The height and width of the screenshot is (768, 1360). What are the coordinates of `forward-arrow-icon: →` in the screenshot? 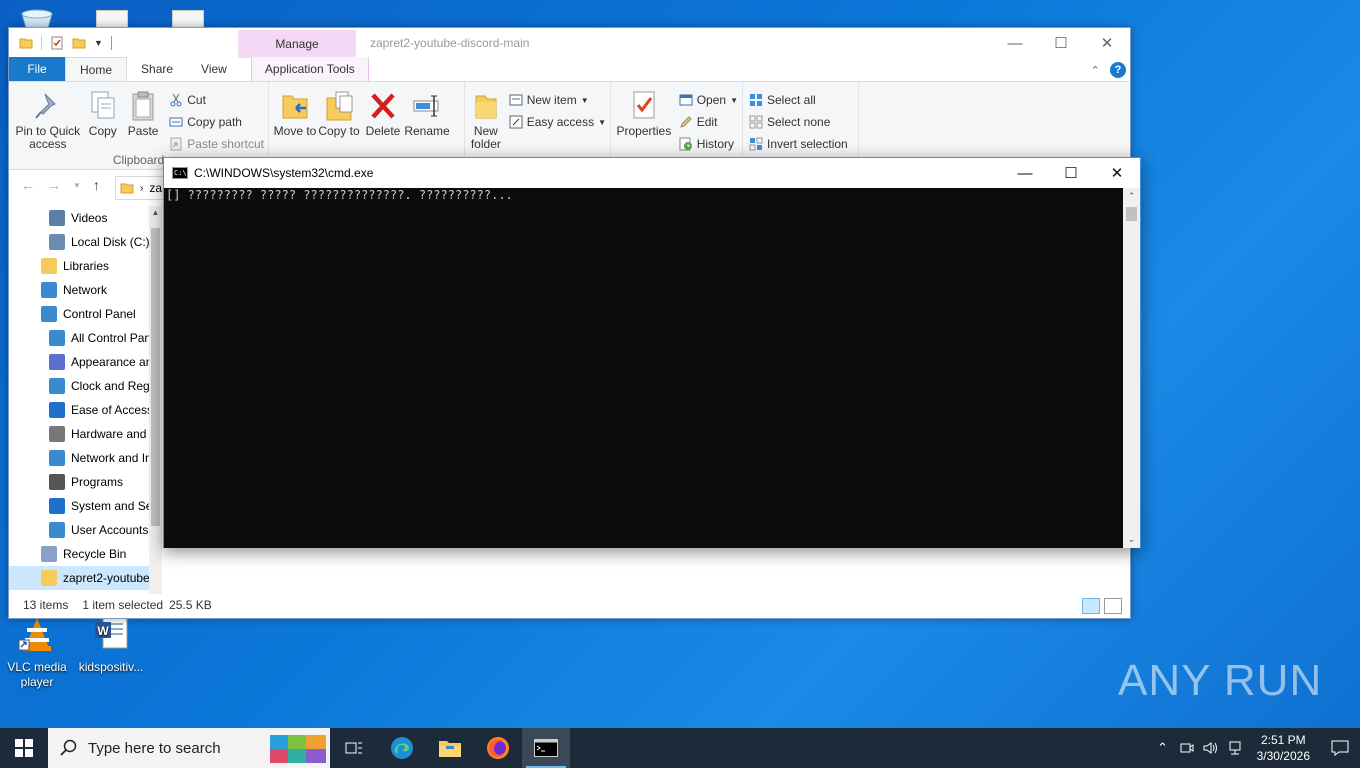 It's located at (54, 185).